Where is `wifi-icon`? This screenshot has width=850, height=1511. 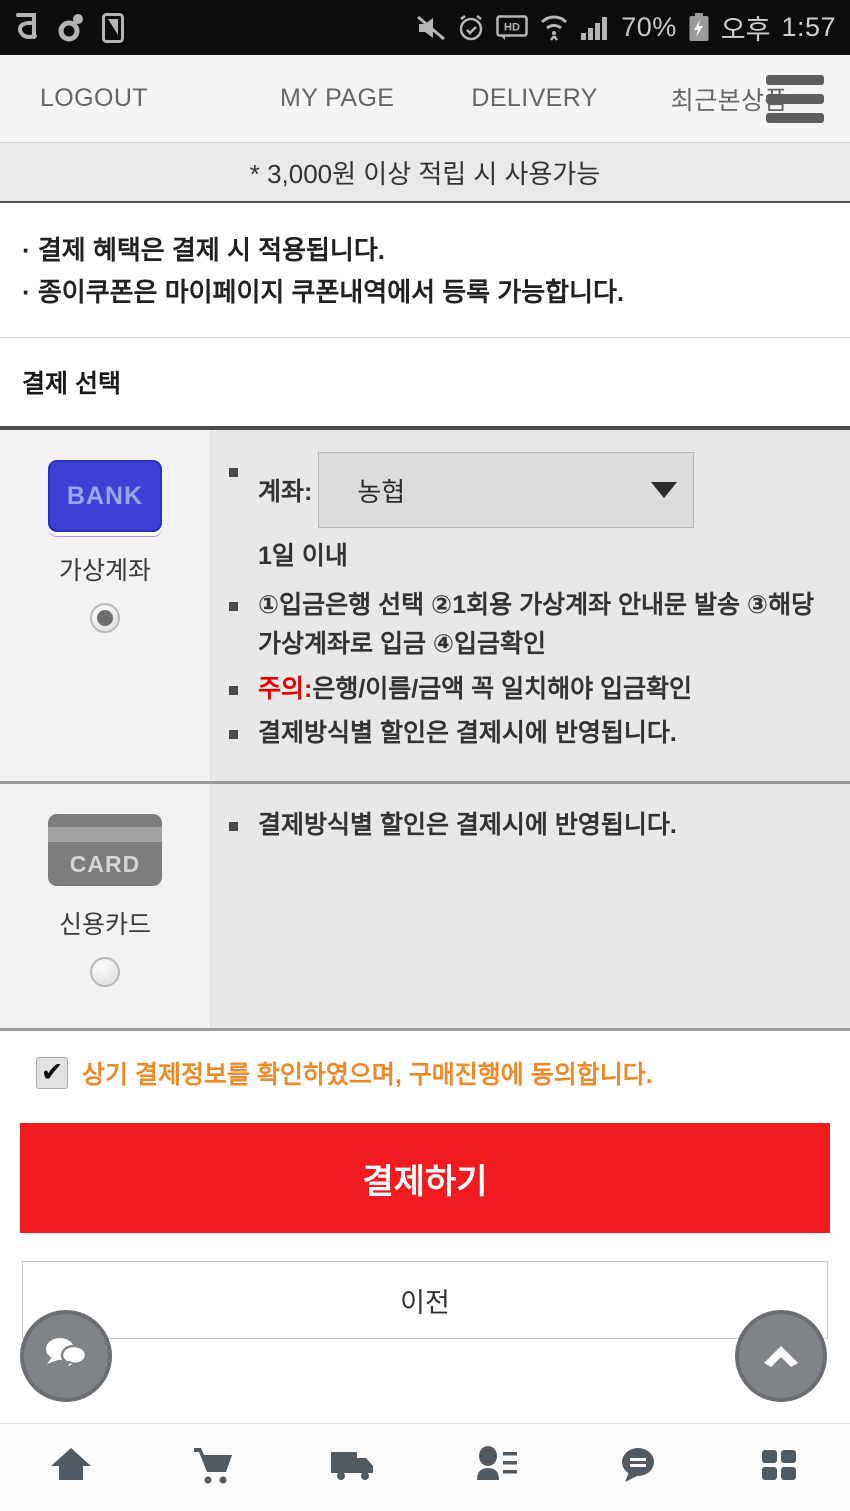 wifi-icon is located at coordinates (554, 28).